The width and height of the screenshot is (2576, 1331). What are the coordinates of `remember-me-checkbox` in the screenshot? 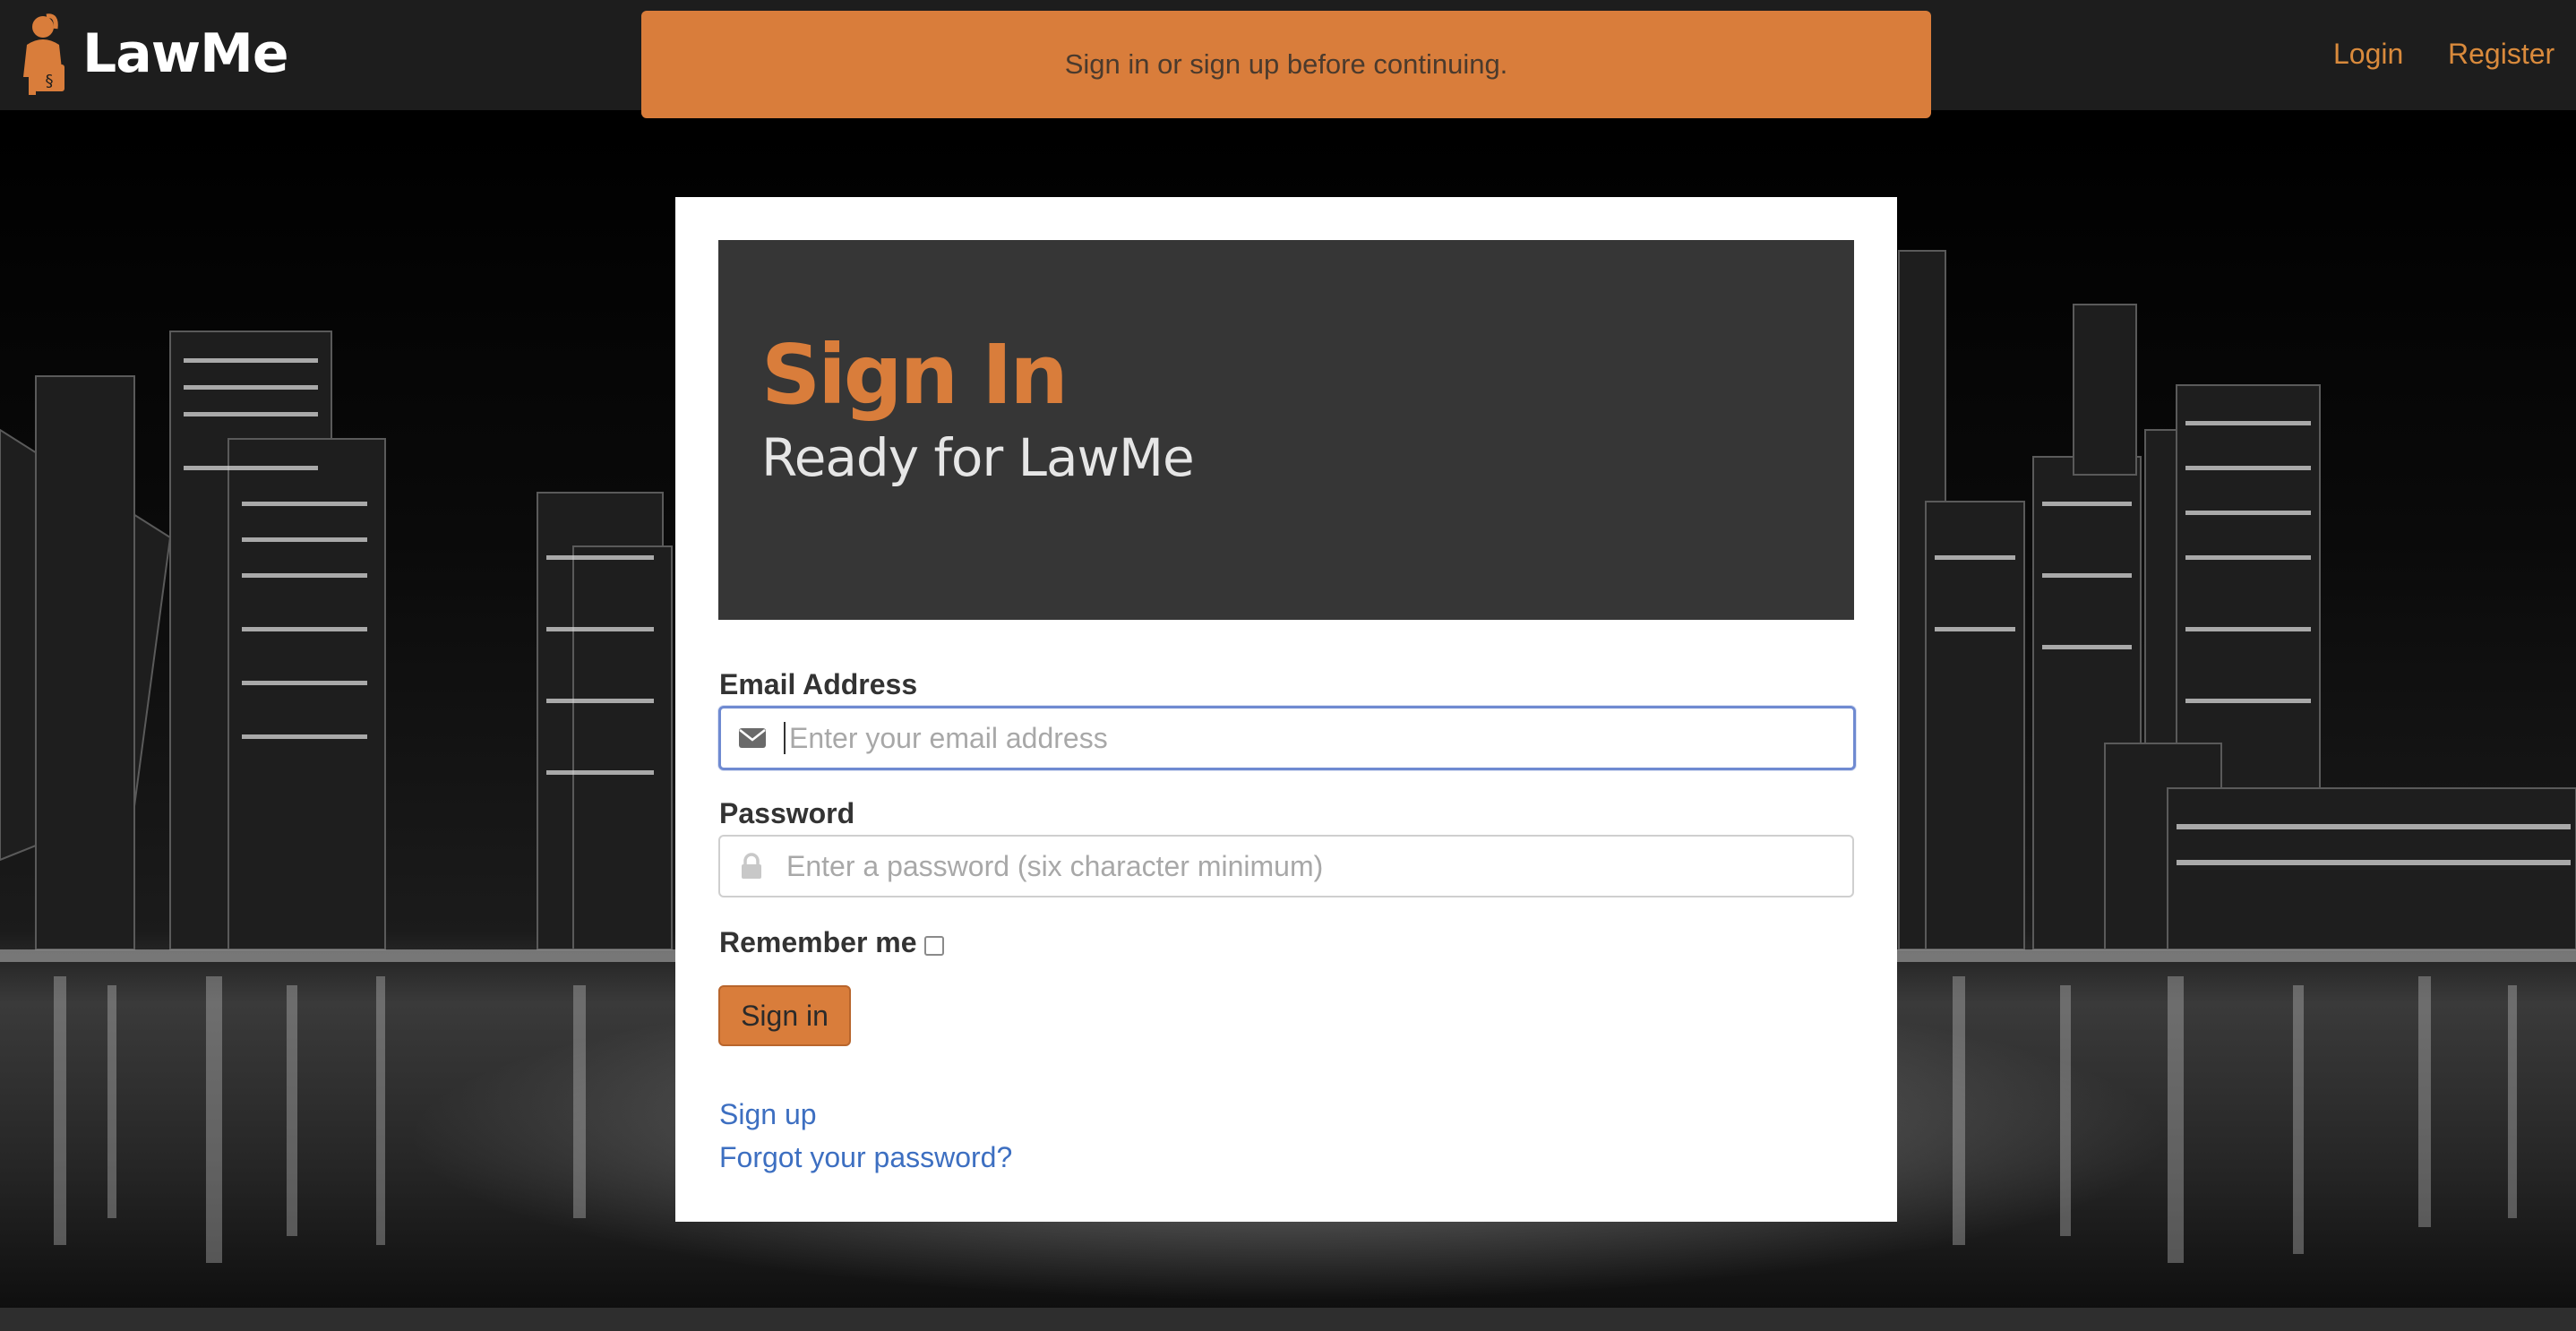 It's located at (933, 946).